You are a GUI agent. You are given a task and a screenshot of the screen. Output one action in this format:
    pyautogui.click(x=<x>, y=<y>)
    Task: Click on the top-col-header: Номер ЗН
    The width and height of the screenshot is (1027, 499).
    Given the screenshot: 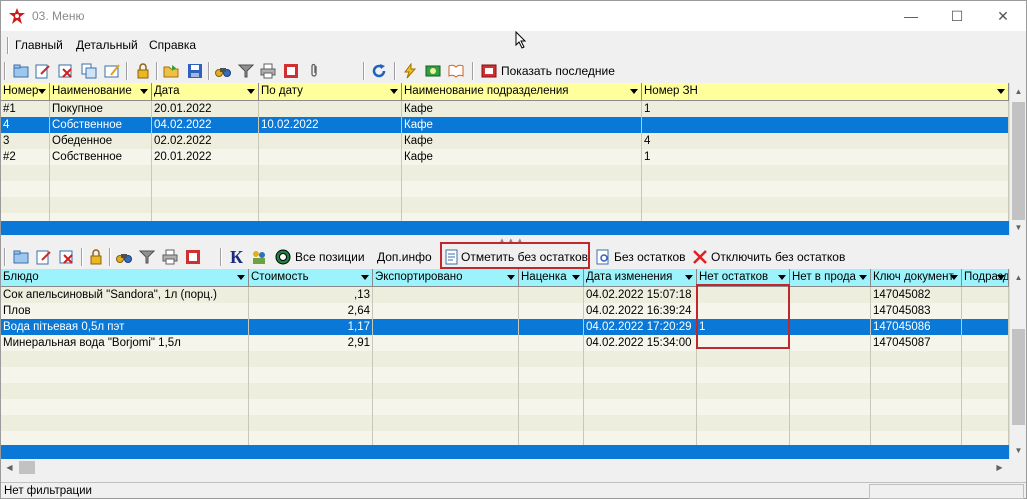 What is the action you would take?
    pyautogui.click(x=825, y=92)
    